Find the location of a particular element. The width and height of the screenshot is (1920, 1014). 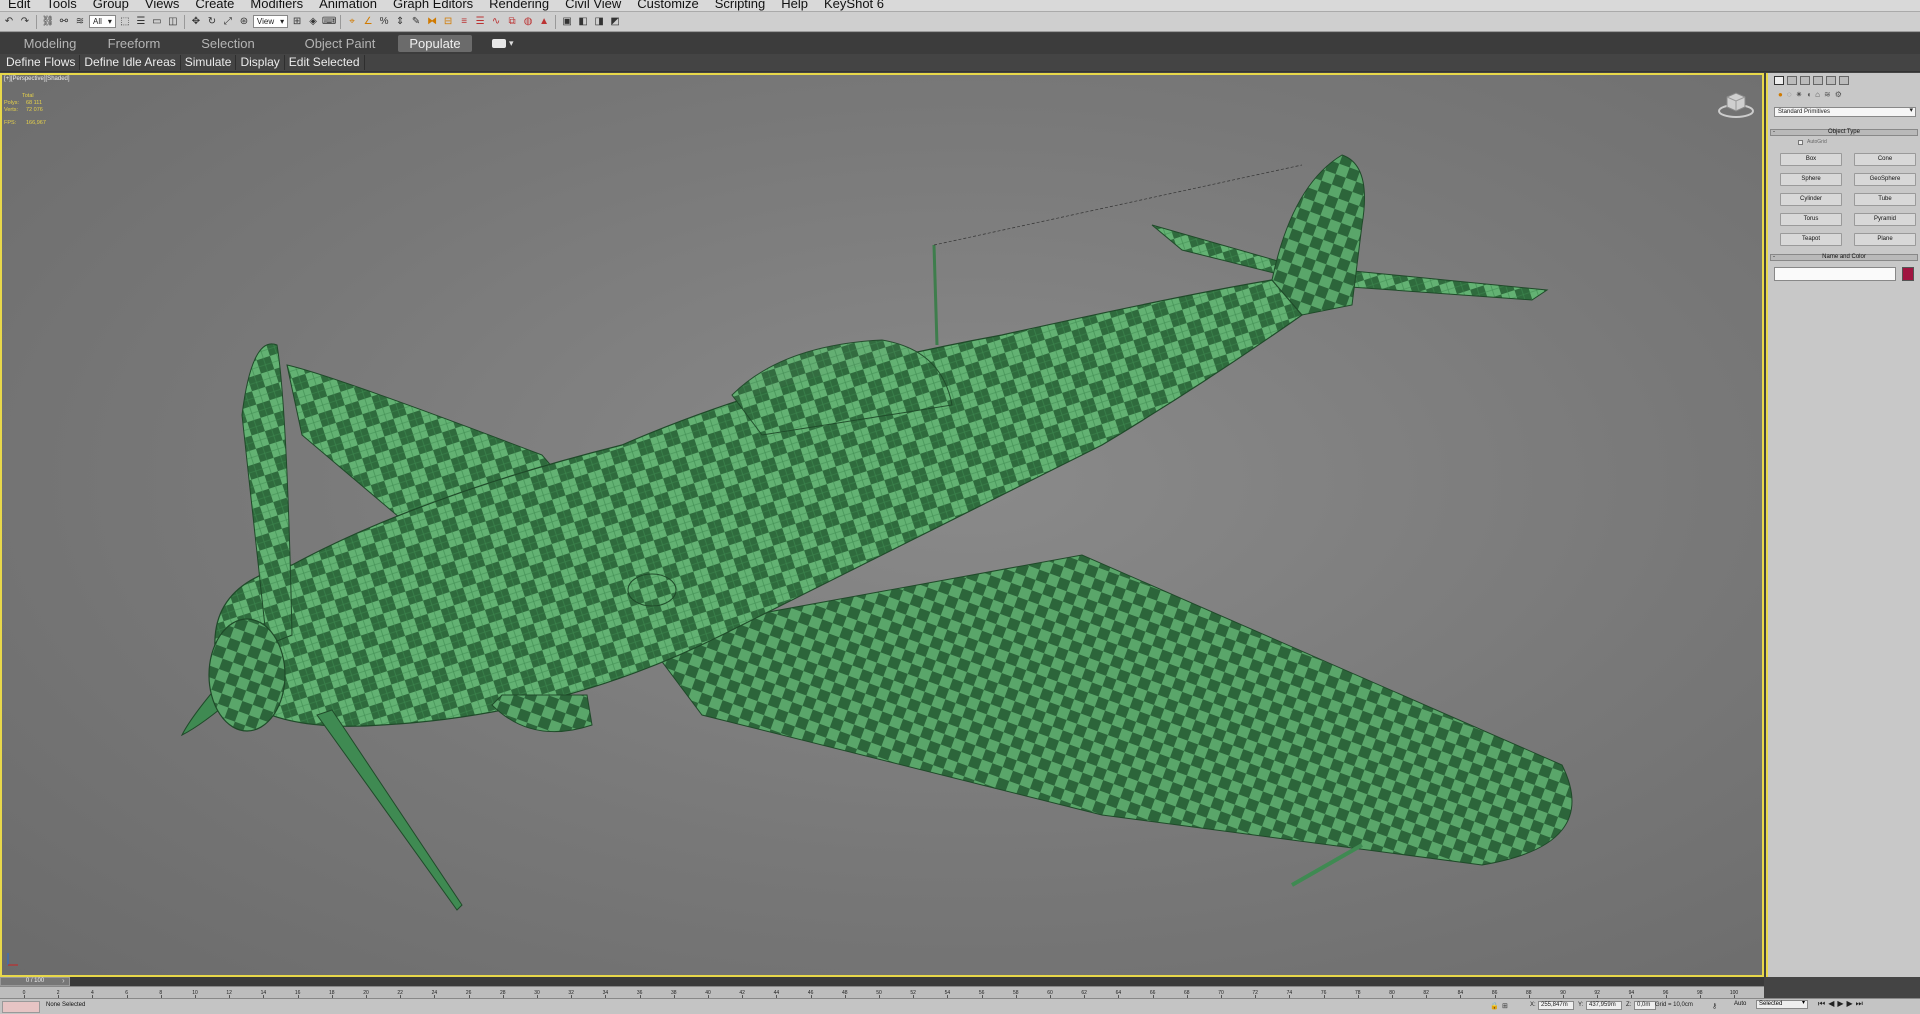

torus-button: Torus is located at coordinates (1811, 219).